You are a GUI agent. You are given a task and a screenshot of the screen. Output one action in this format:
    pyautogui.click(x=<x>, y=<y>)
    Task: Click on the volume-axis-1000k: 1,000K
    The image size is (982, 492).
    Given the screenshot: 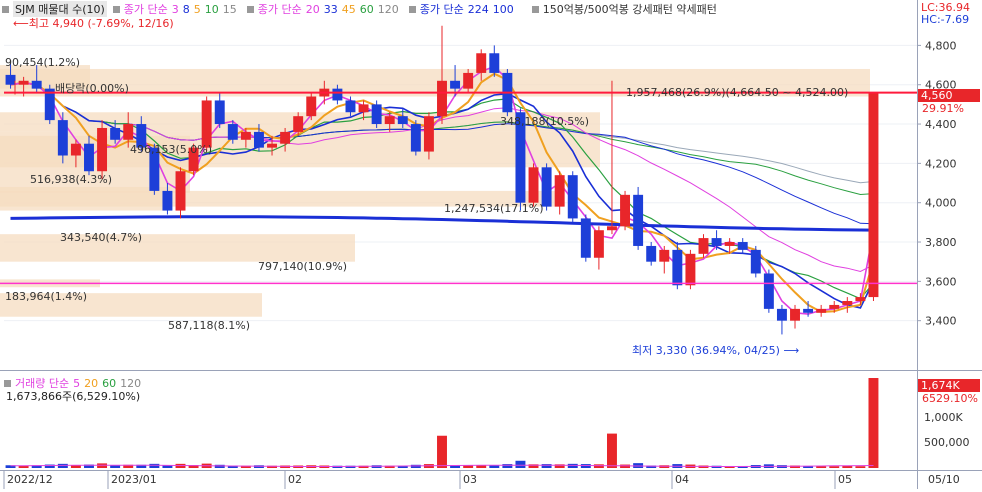 What is the action you would take?
    pyautogui.click(x=943, y=417)
    